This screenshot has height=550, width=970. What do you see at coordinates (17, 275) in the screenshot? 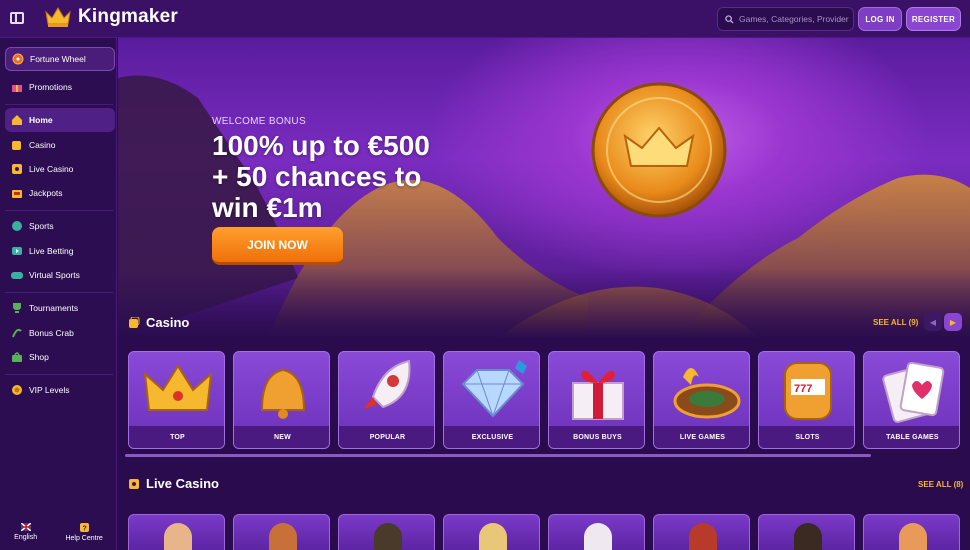
I see `gamepad-icon` at bounding box center [17, 275].